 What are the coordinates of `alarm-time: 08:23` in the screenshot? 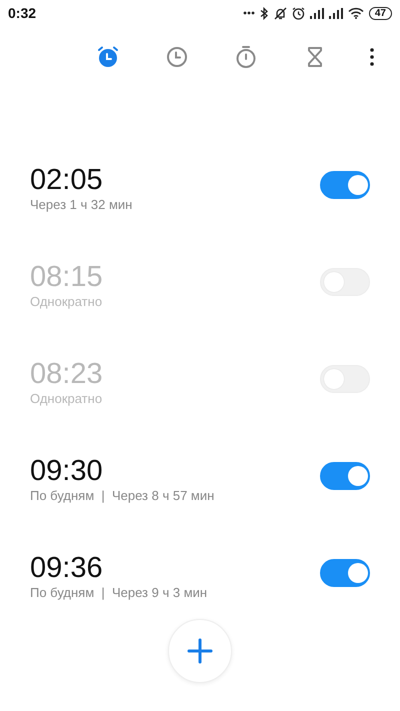 It's located at (66, 374).